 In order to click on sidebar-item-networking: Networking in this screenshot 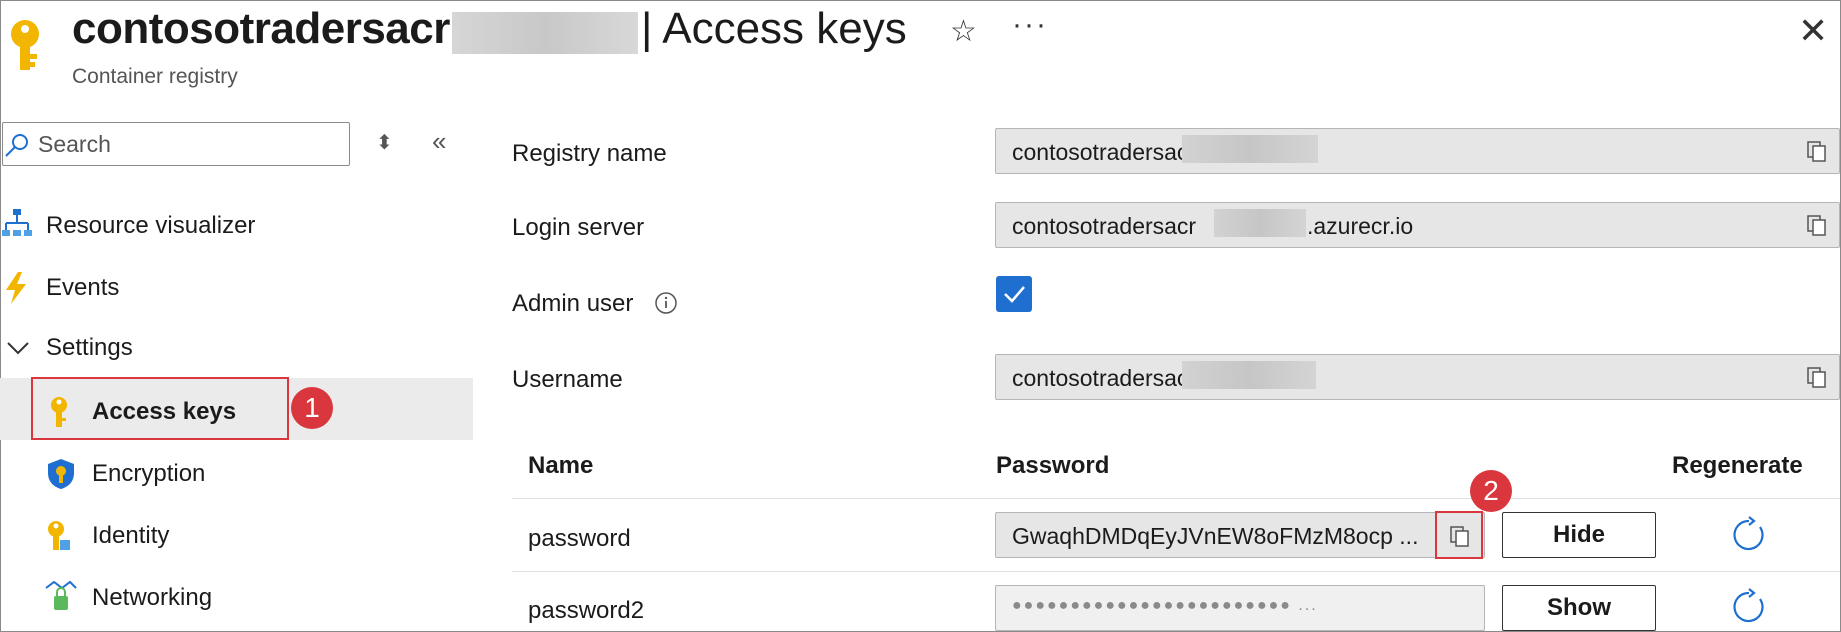, I will do `click(152, 598)`.